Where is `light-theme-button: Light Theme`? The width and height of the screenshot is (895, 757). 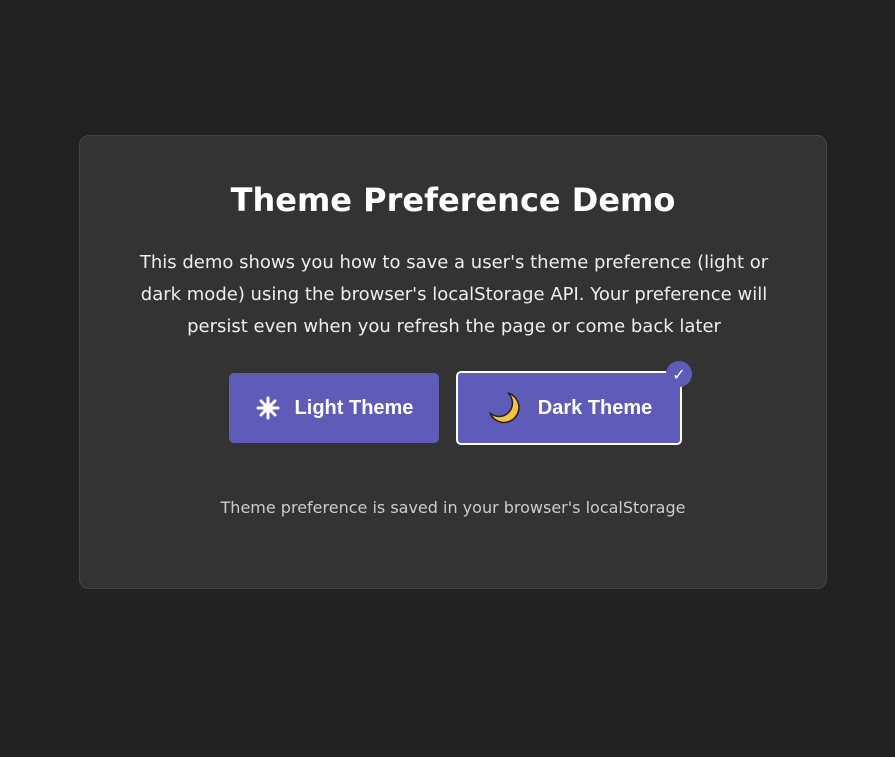
light-theme-button: Light Theme is located at coordinates (334, 408).